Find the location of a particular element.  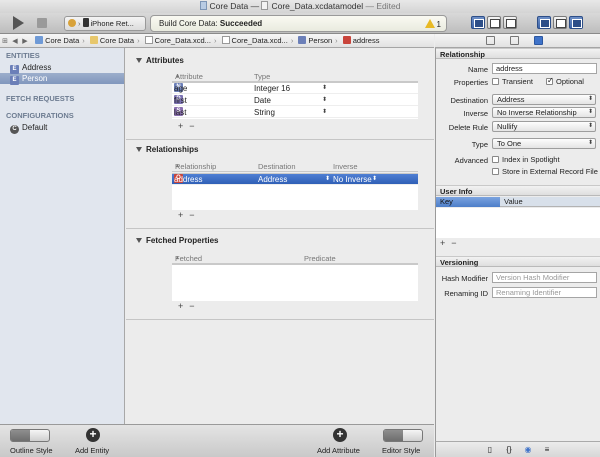

editor-style-label: Editor Style is located at coordinates (401, 450).